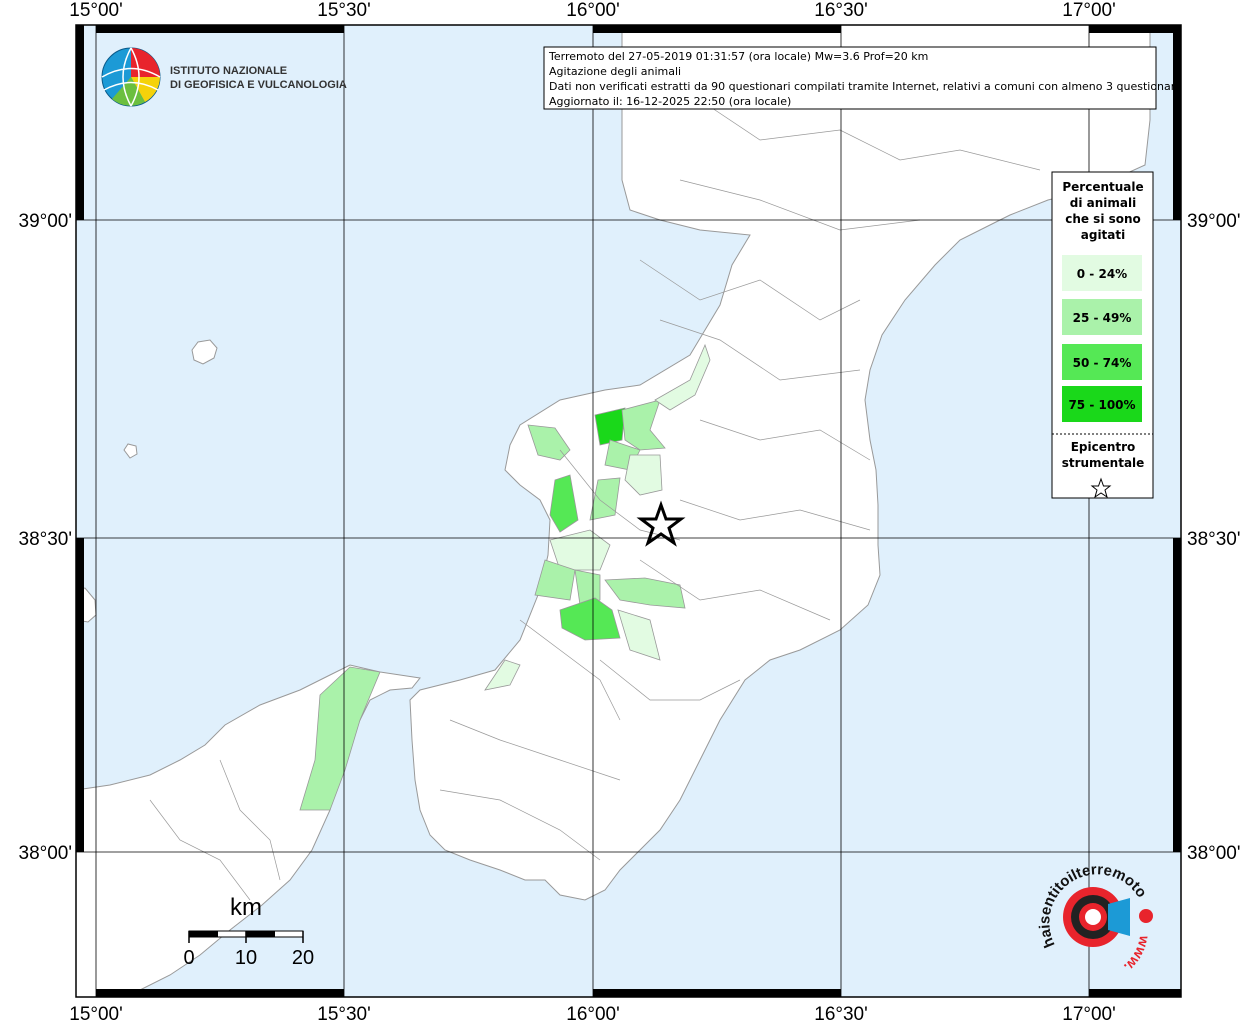 This screenshot has width=1255, height=1024. What do you see at coordinates (1119, 917) in the screenshot?
I see `hsit-megaphone-icon` at bounding box center [1119, 917].